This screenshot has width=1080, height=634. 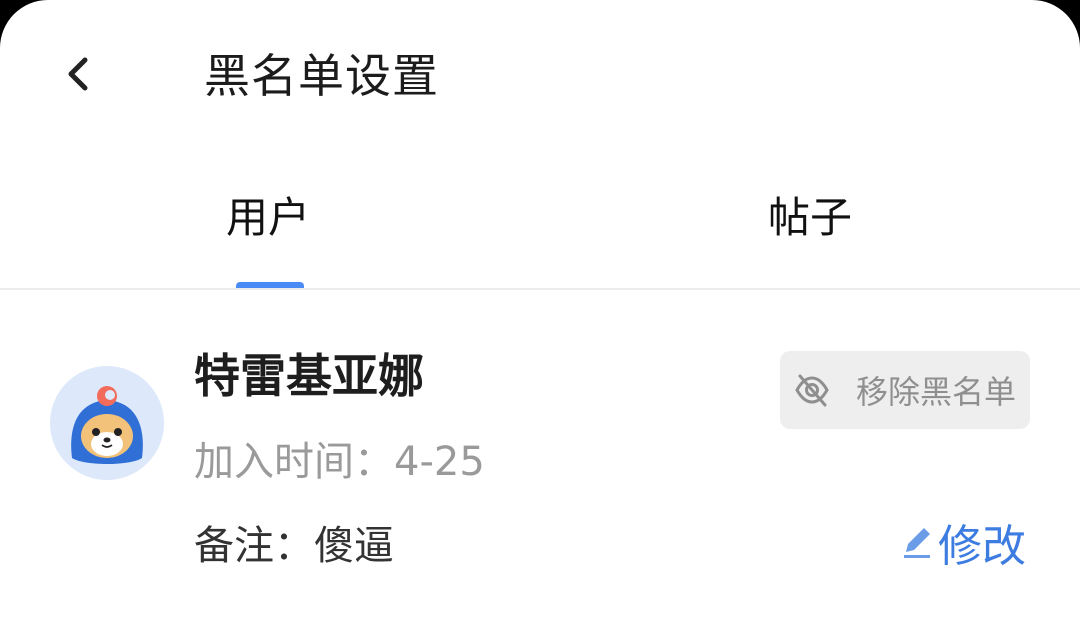 What do you see at coordinates (935, 392) in the screenshot?
I see `remove-from-blacklist-label: 移除黑名单` at bounding box center [935, 392].